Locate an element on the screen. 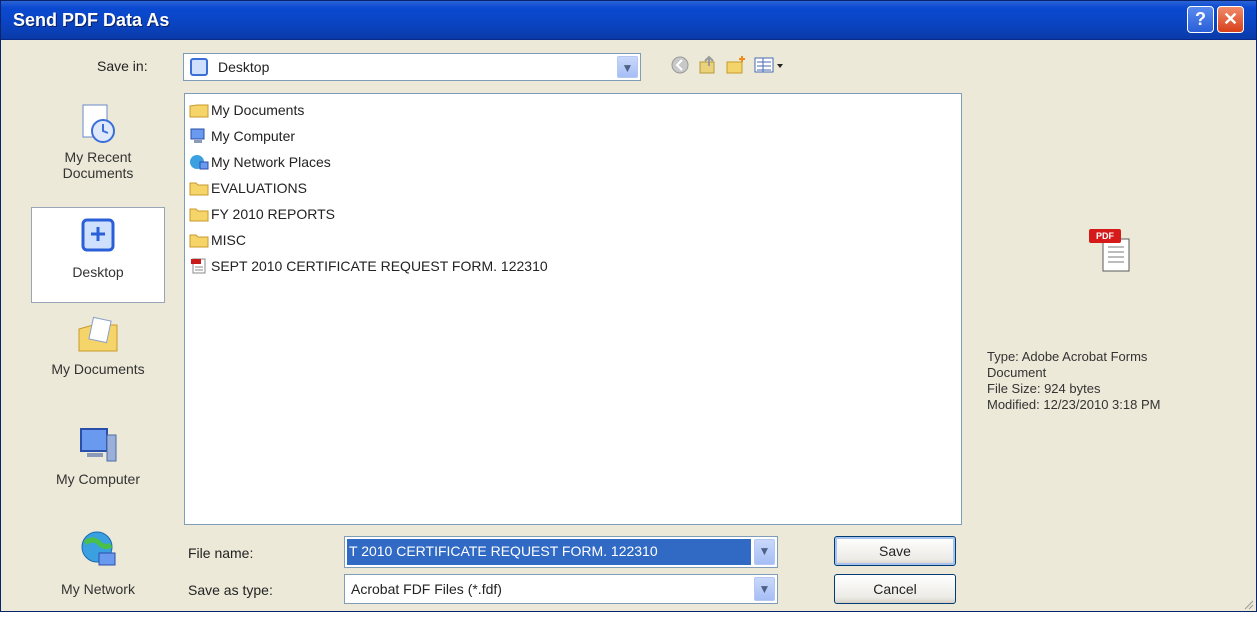 The width and height of the screenshot is (1257, 627). file-modified-text: Modified: 12/23/2010 3:18 PM is located at coordinates (1074, 404).